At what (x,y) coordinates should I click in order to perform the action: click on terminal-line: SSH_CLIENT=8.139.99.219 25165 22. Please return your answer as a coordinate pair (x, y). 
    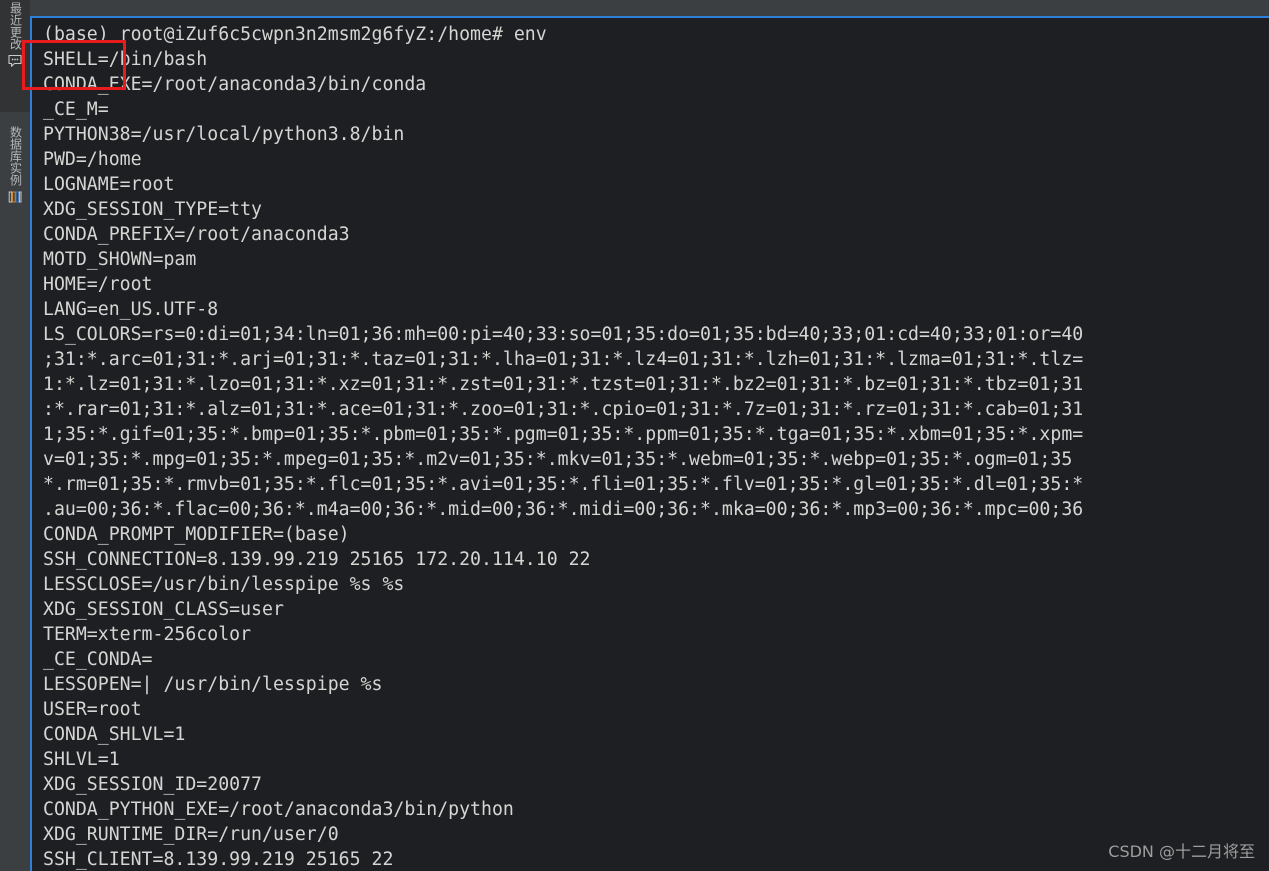
    Looking at the image, I should click on (218, 859).